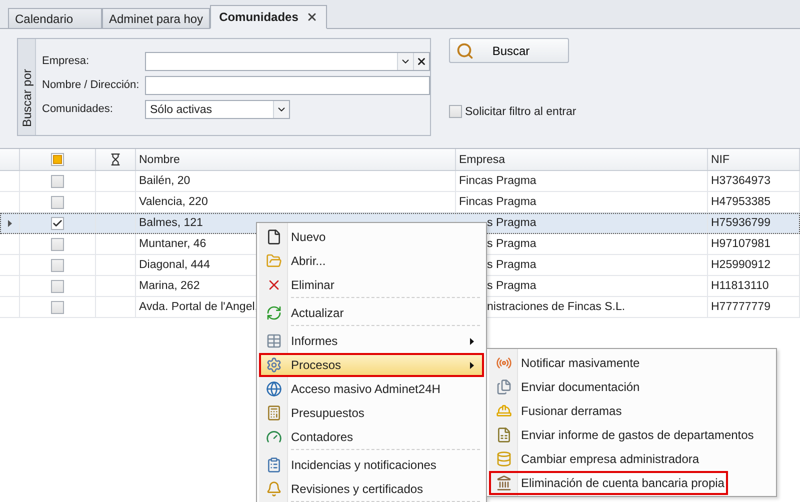  I want to click on tab: Calendario, so click(55, 18).